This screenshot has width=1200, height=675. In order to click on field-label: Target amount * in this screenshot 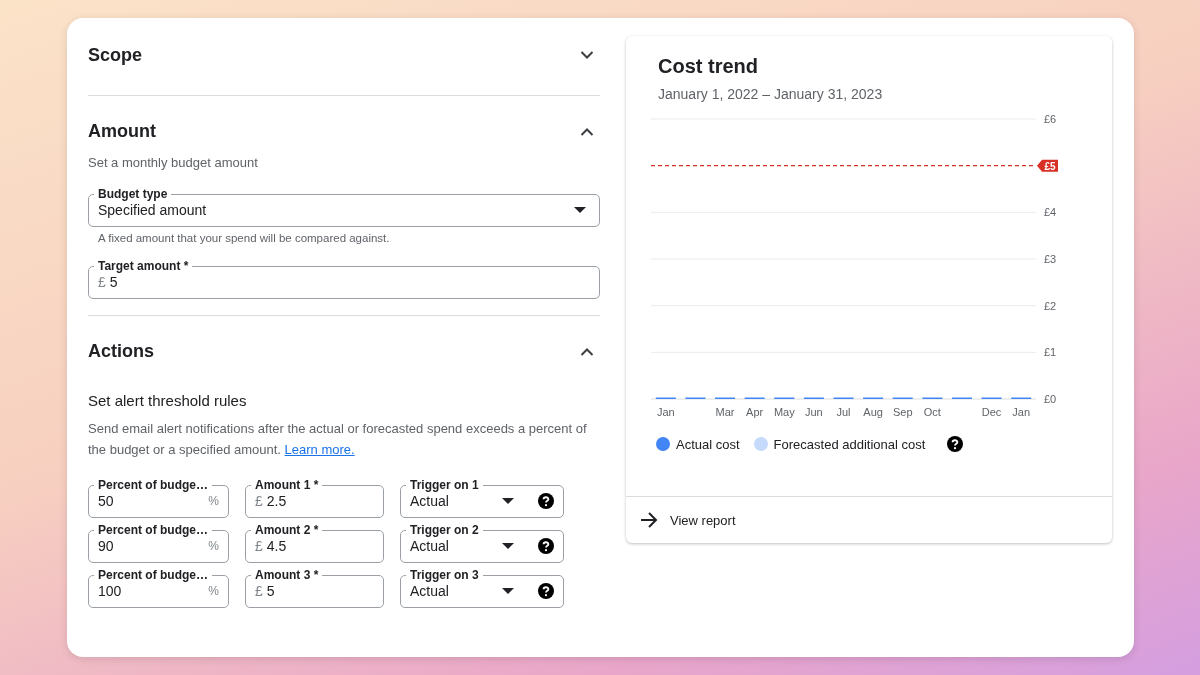, I will do `click(143, 266)`.